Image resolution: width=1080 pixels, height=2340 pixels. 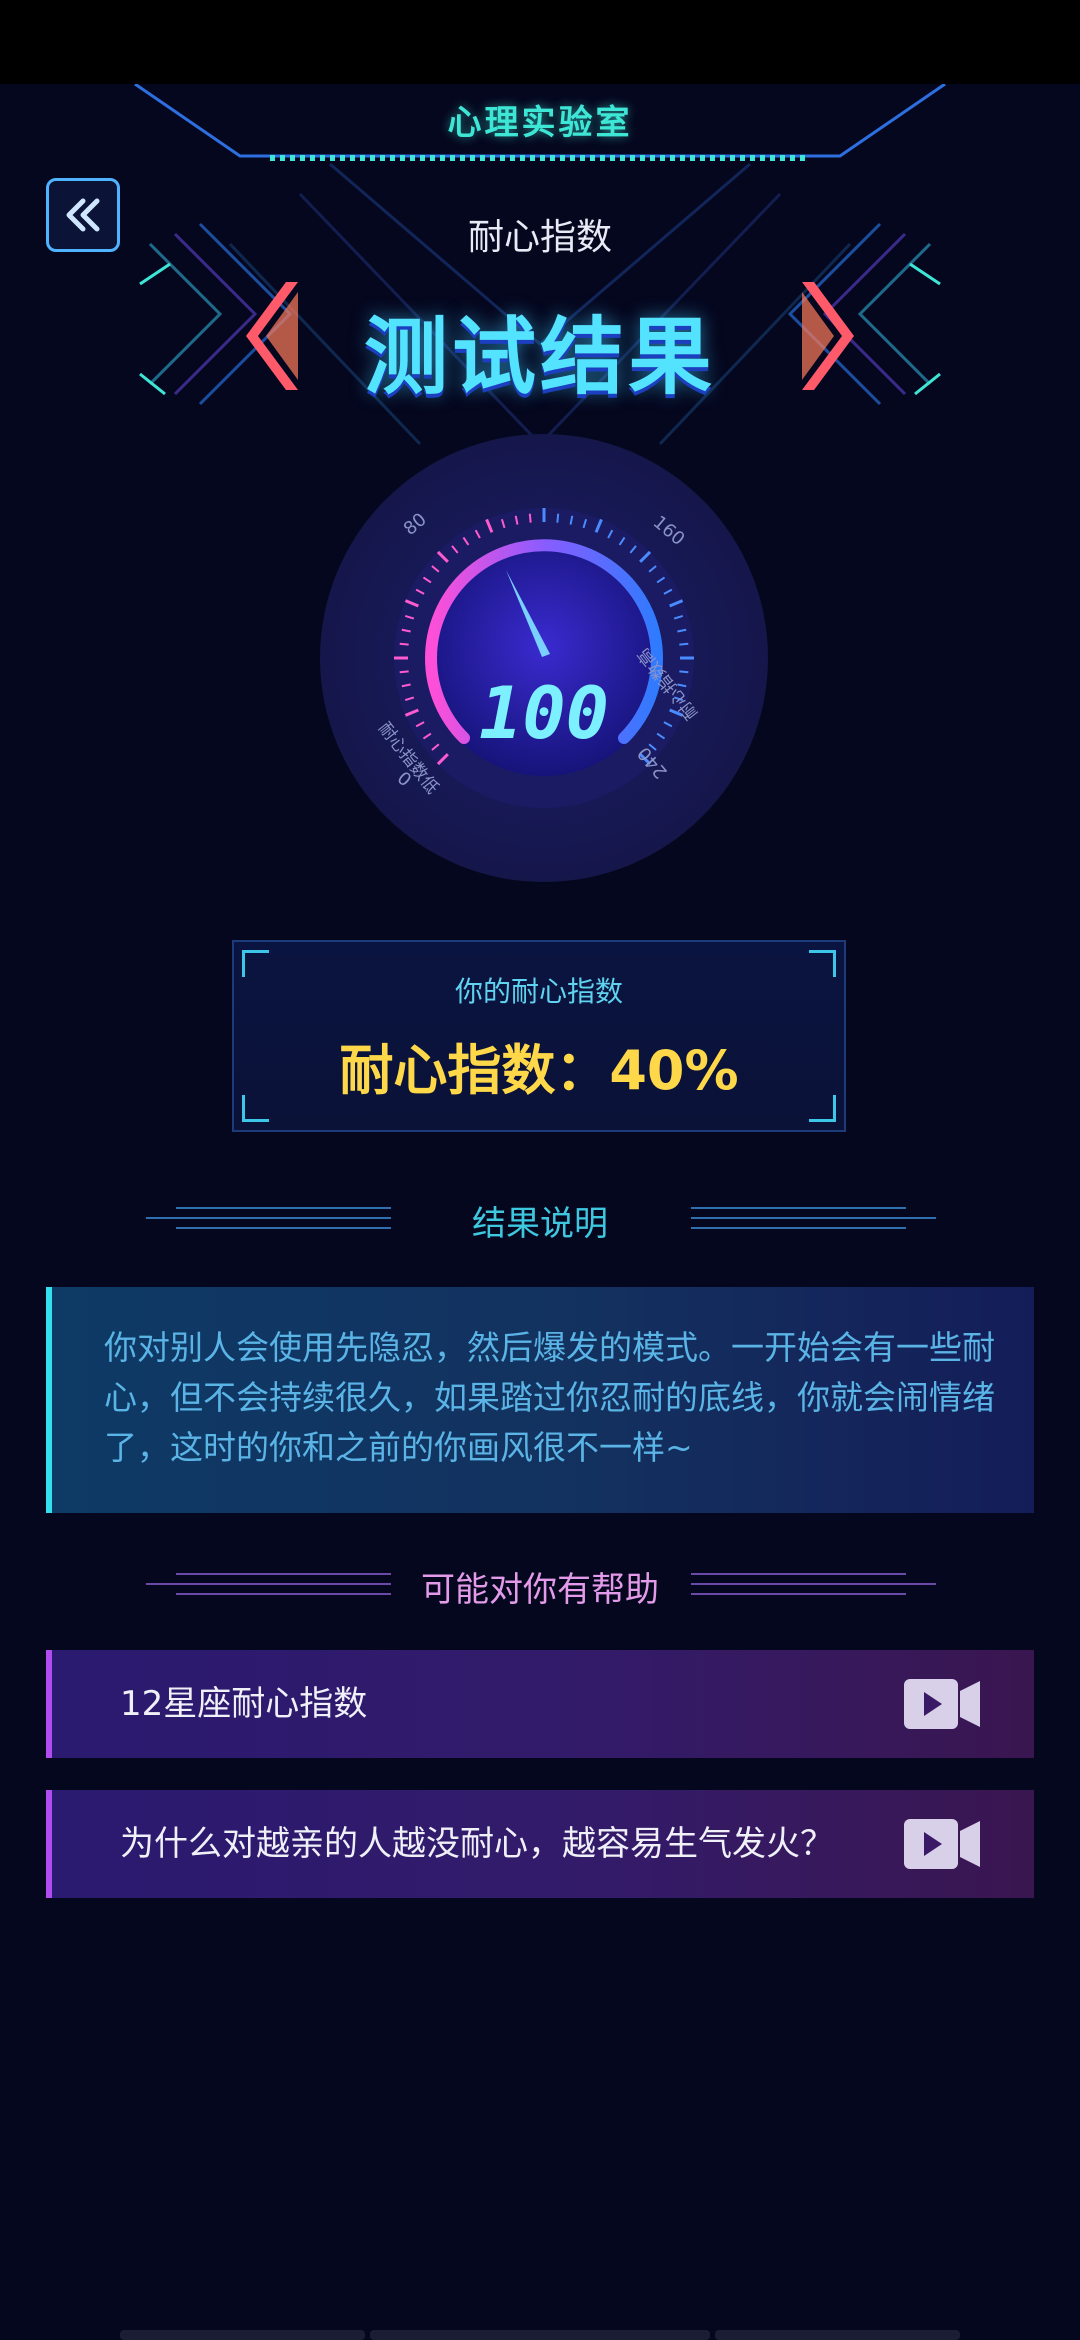 I want to click on help-item-label: 12星座耐心指数, so click(x=244, y=1704).